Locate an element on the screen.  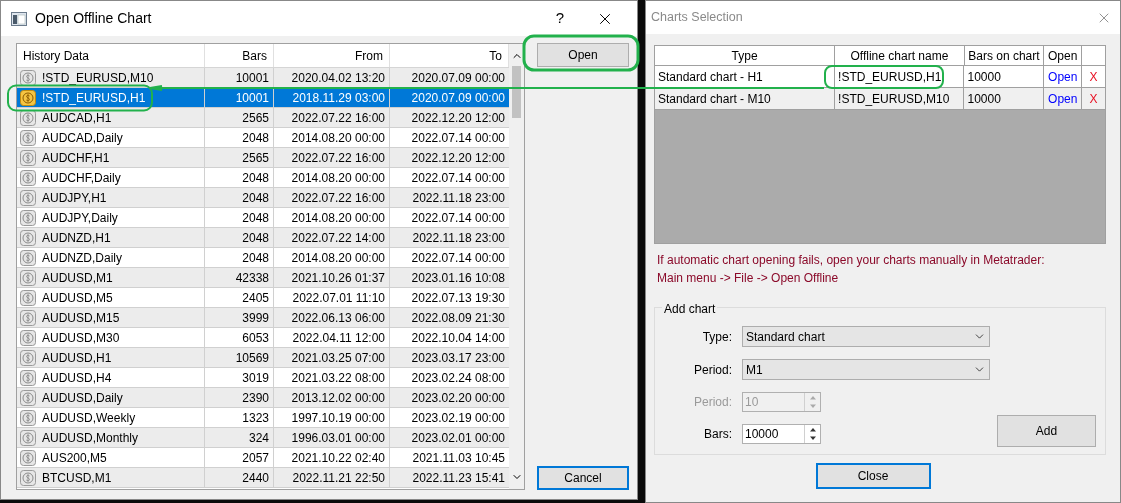
table-cell: 2018.11.29 03:00 is located at coordinates (332, 97).